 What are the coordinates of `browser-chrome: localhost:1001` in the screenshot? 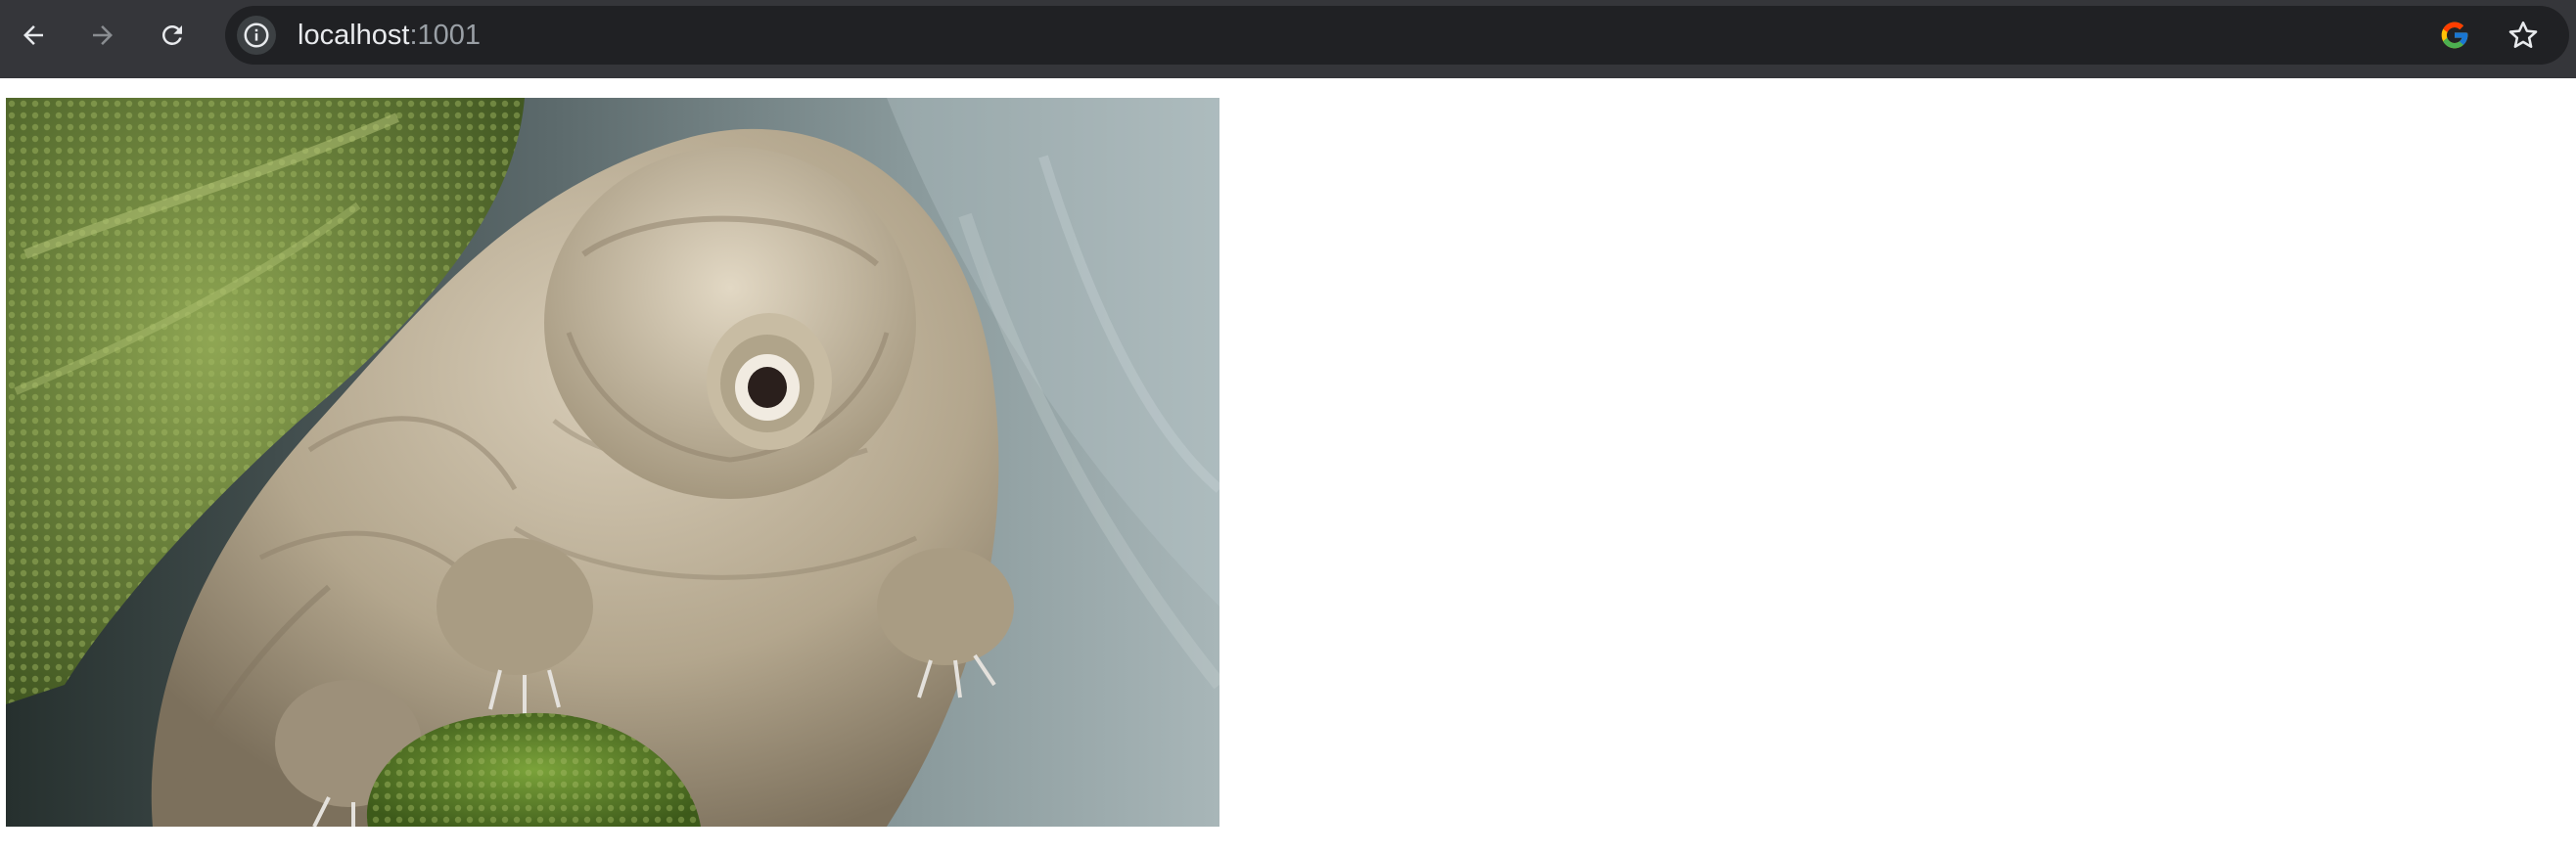 It's located at (1288, 39).